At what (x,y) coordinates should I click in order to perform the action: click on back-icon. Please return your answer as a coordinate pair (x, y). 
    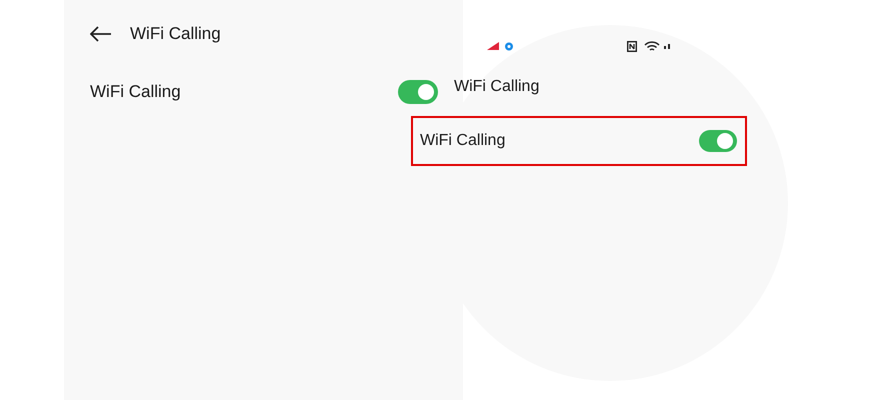
    Looking at the image, I should click on (101, 34).